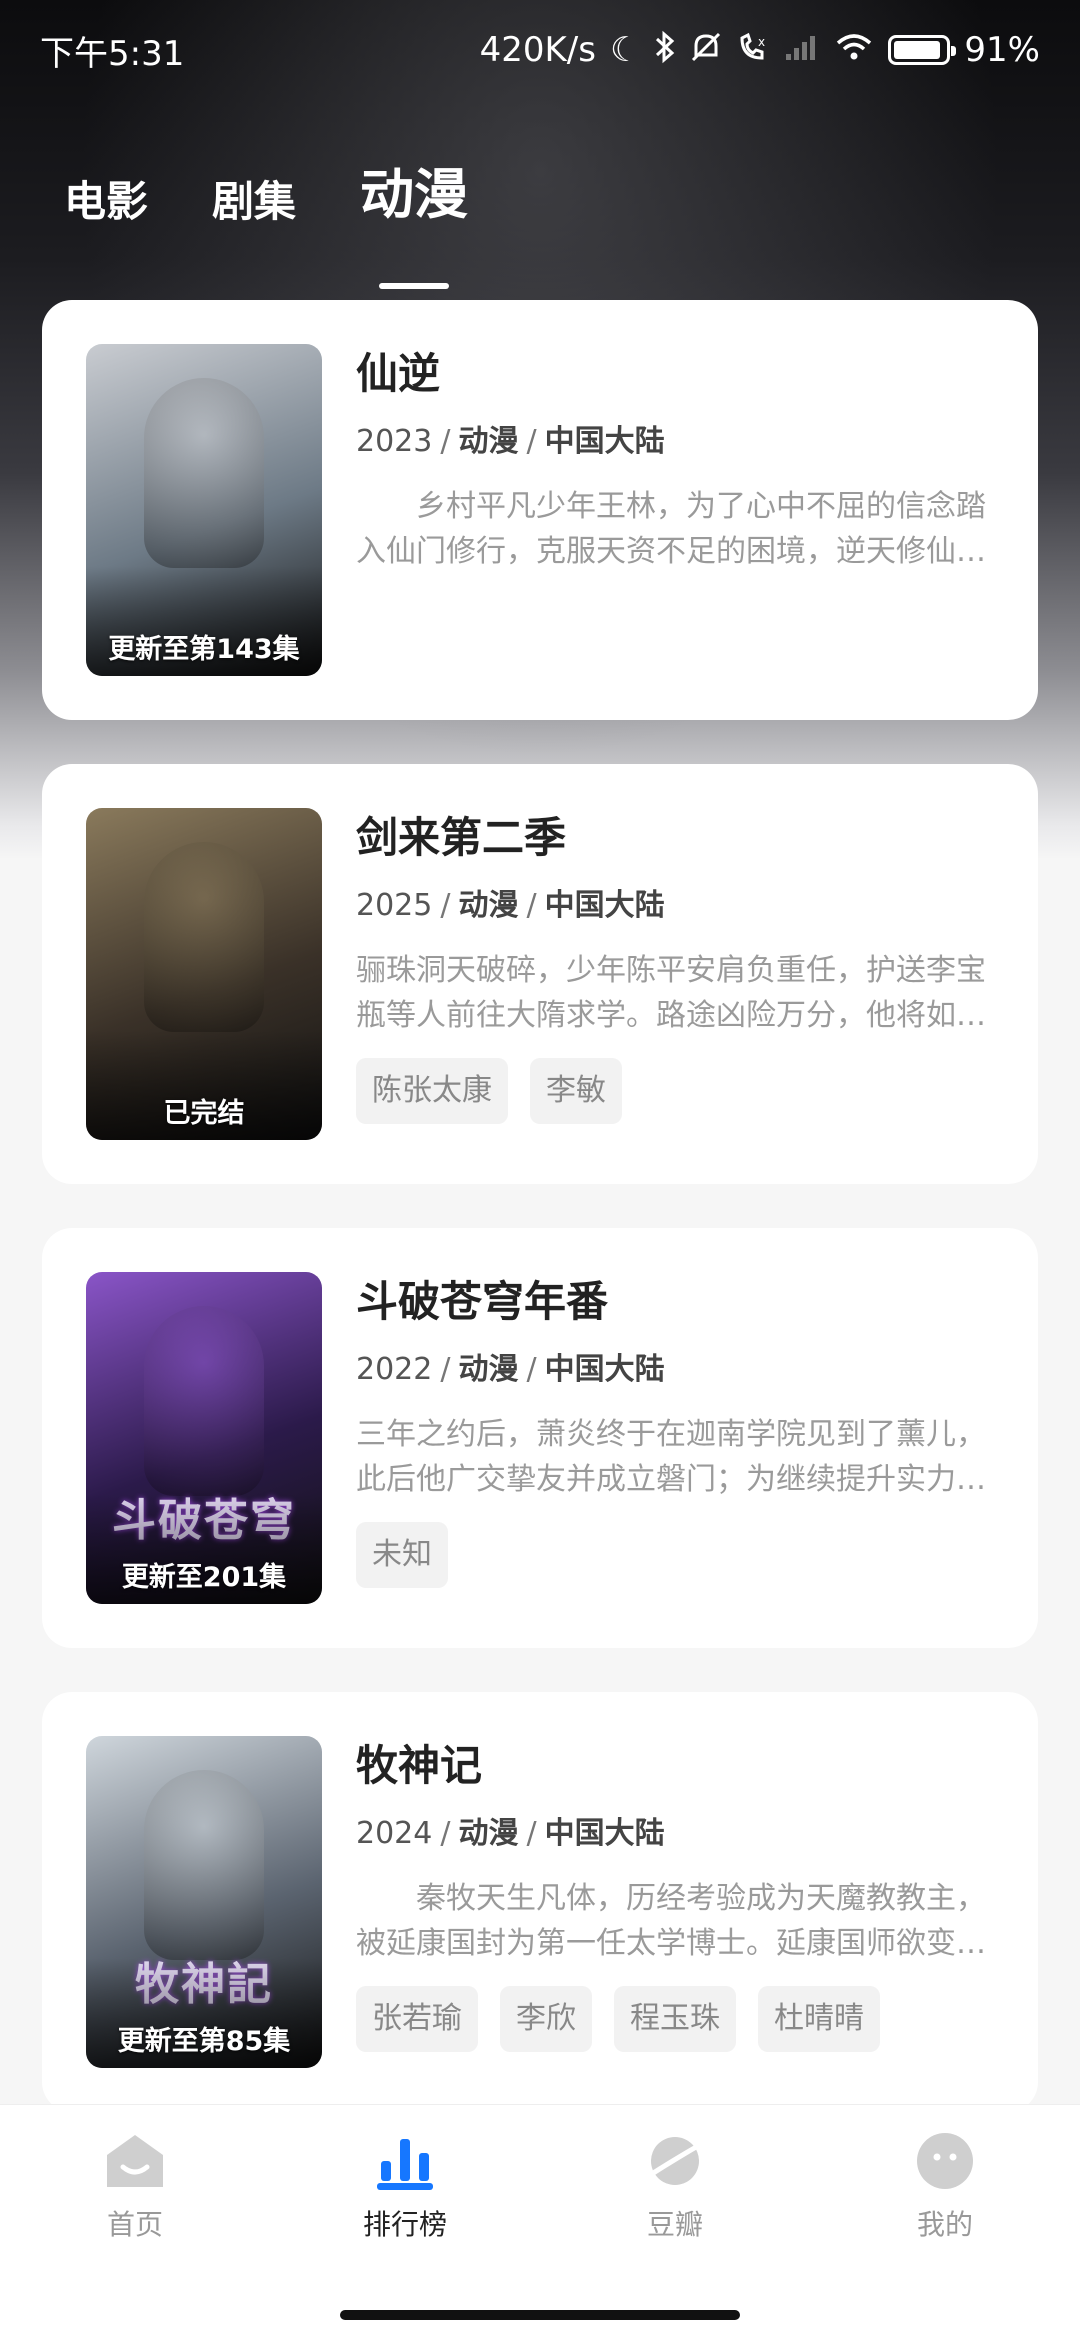  I want to click on cast-tag: 李敏, so click(576, 1091).